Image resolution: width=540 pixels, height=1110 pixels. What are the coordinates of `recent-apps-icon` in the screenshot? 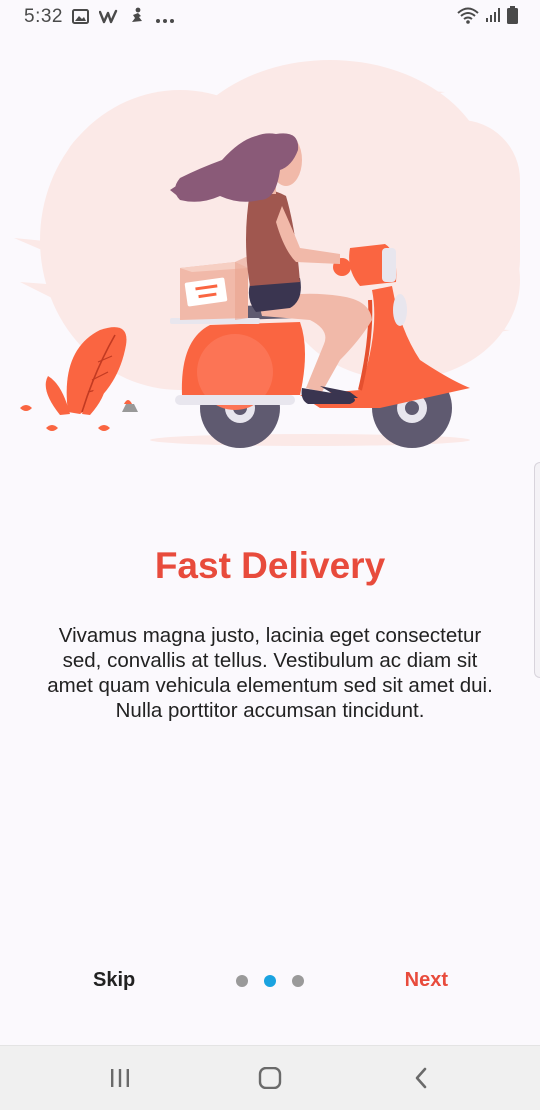 It's located at (120, 1078).